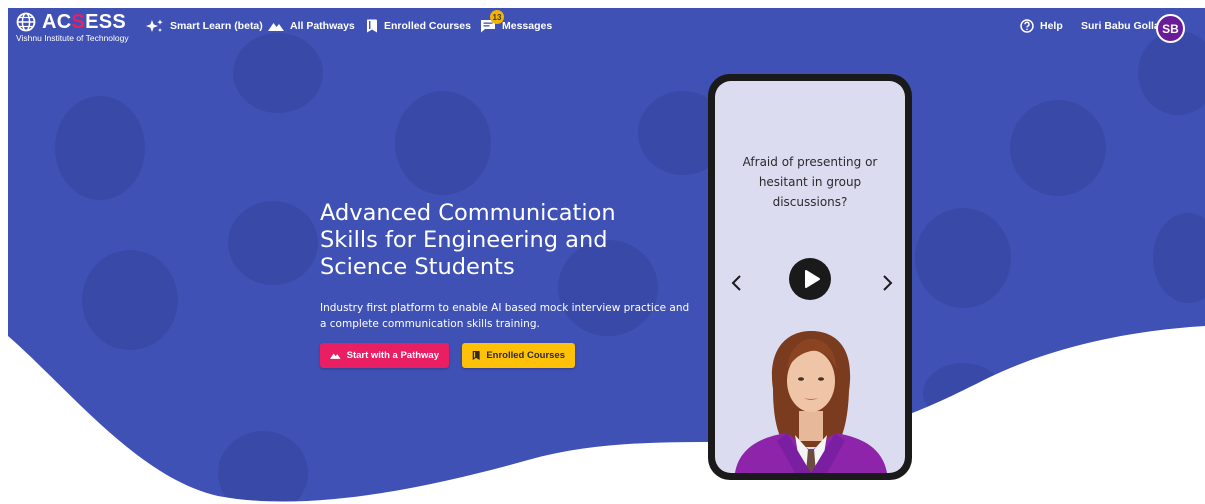 The height and width of the screenshot is (504, 1205). I want to click on help-circle-icon, so click(1027, 26).